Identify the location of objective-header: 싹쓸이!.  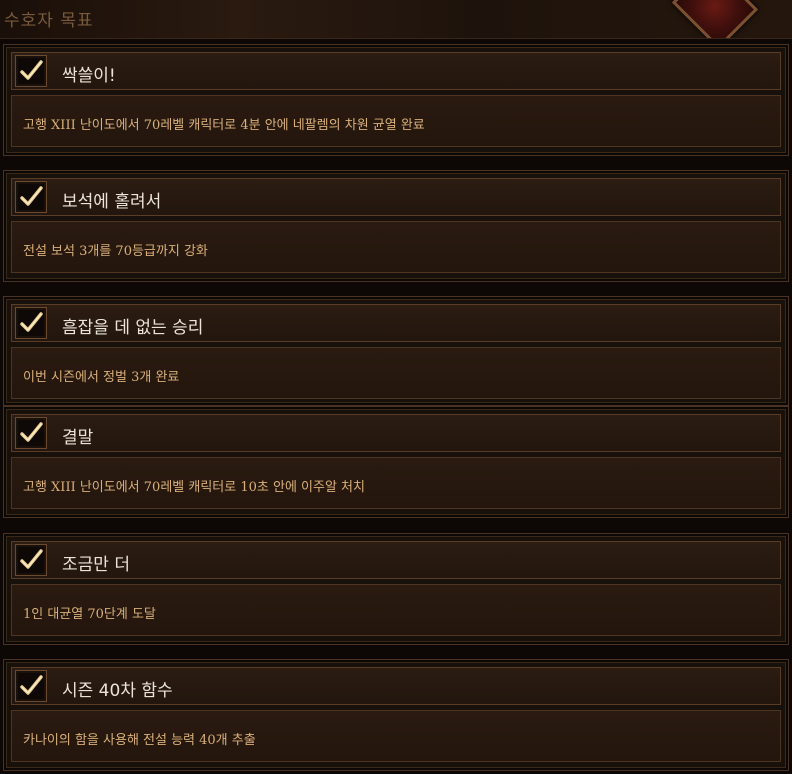
(396, 71).